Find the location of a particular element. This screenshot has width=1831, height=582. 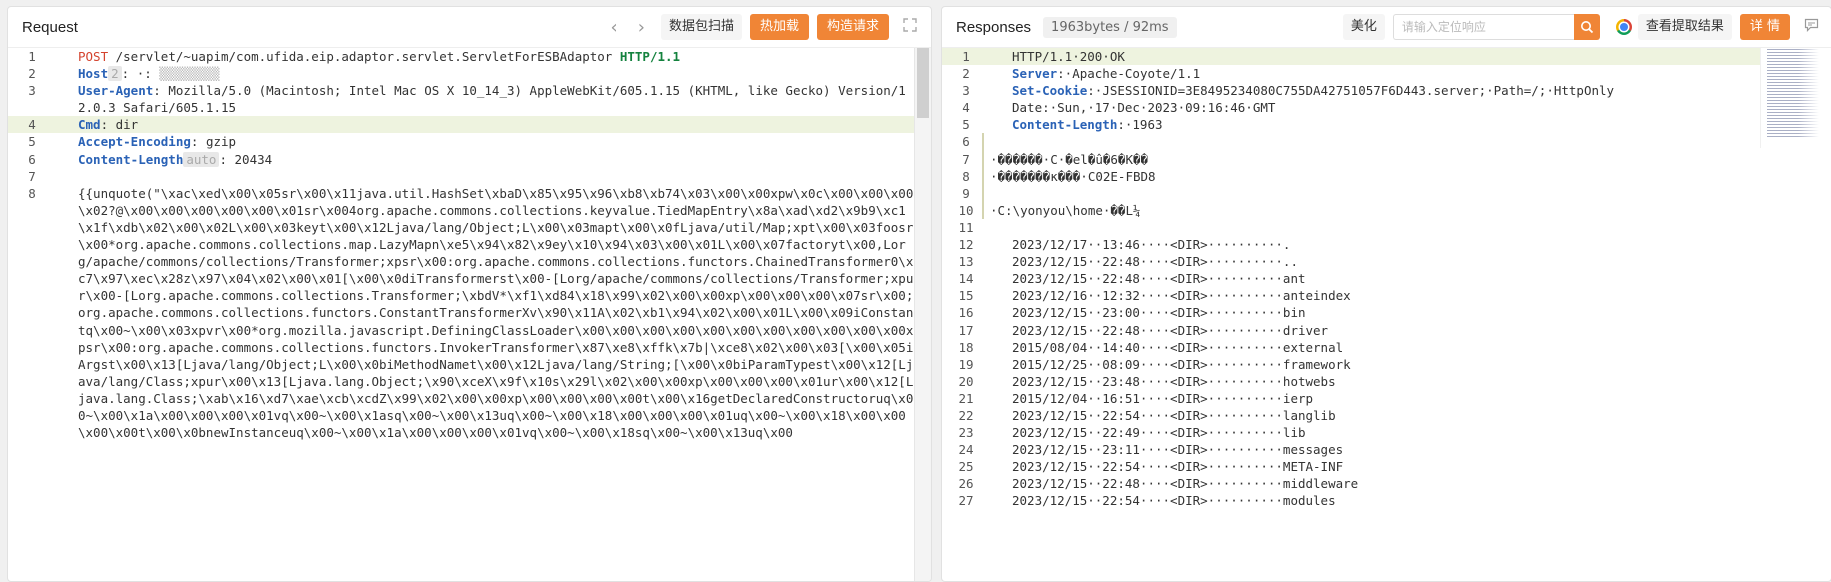

minimap-preview is located at coordinates (1793, 94).